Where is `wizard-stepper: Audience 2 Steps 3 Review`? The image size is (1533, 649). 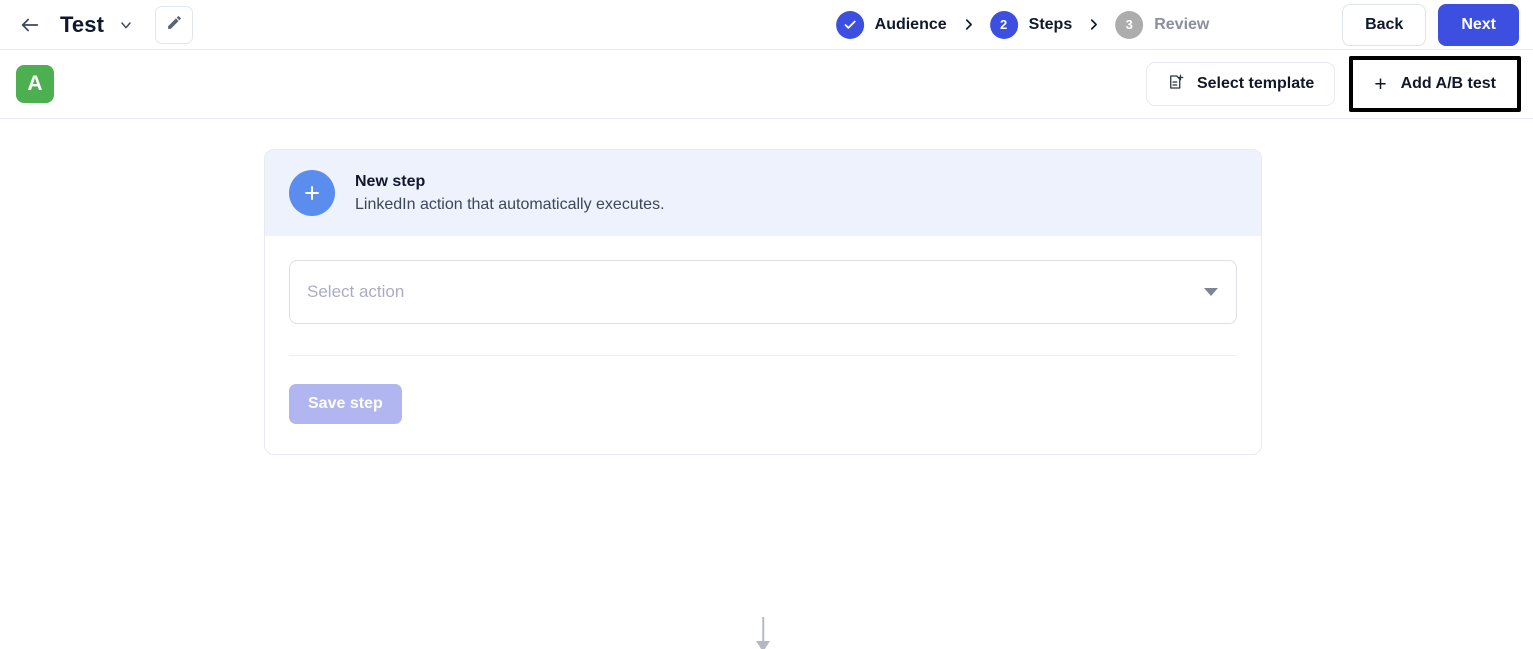 wizard-stepper: Audience 2 Steps 3 Review is located at coordinates (1022, 24).